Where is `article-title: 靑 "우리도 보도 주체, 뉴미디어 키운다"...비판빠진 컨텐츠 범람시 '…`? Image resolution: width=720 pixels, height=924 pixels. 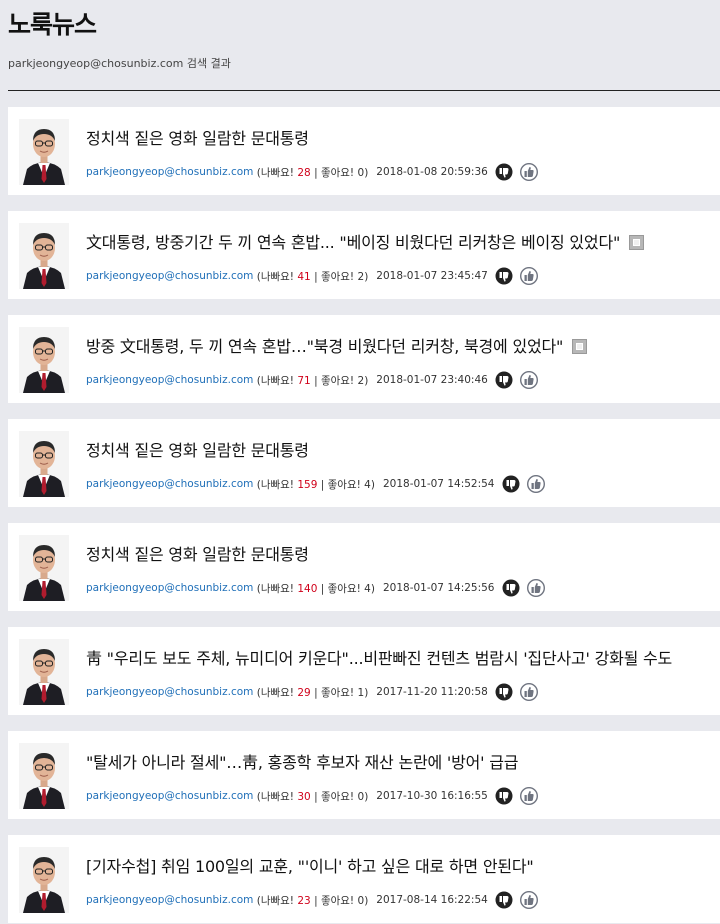
article-title: 靑 "우리도 보도 주체, 뉴미디어 키운다"...비판빠진 컨텐츠 범람시 '… is located at coordinates (379, 657).